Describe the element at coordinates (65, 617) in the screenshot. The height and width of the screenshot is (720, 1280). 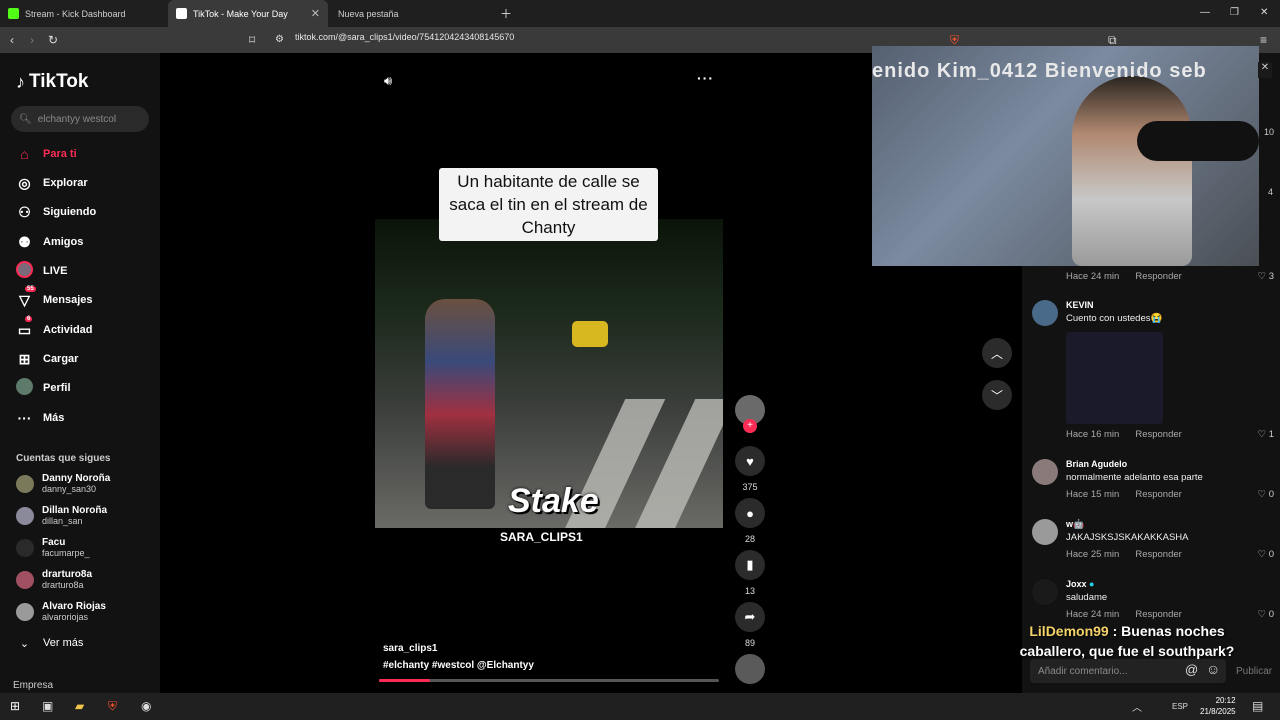
I see `account-handle: alvaroriojas` at that location.